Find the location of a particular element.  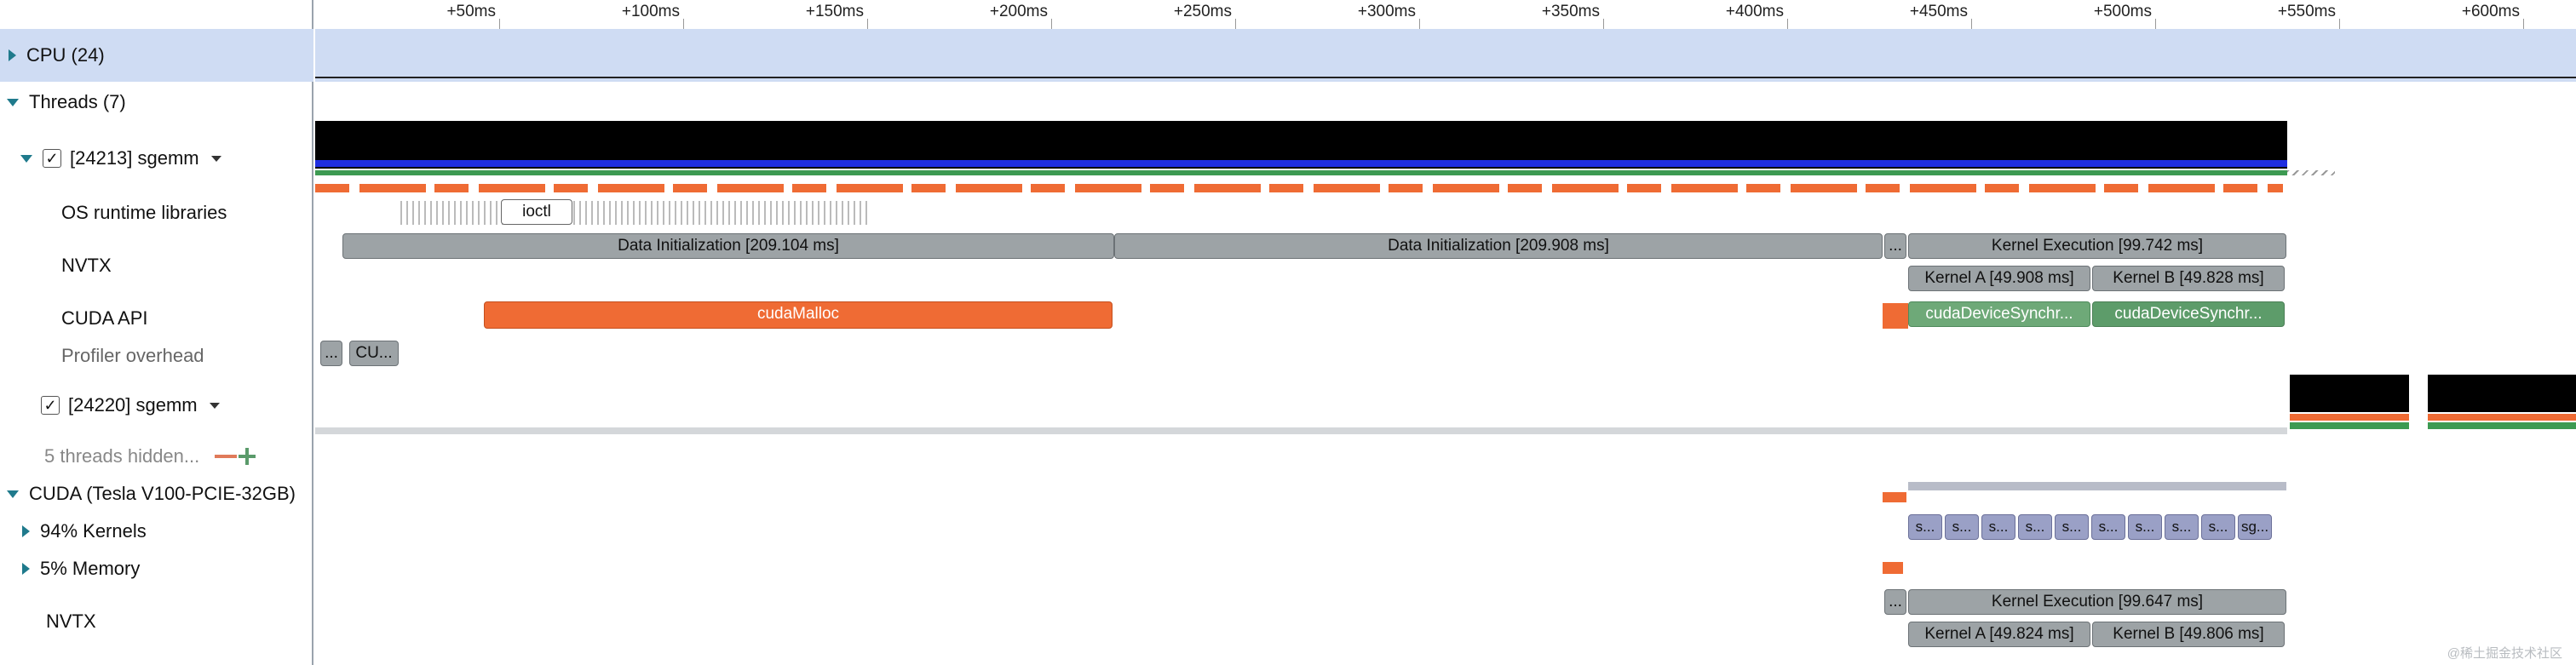

cuda-api-label: CUDA API is located at coordinates (104, 318).